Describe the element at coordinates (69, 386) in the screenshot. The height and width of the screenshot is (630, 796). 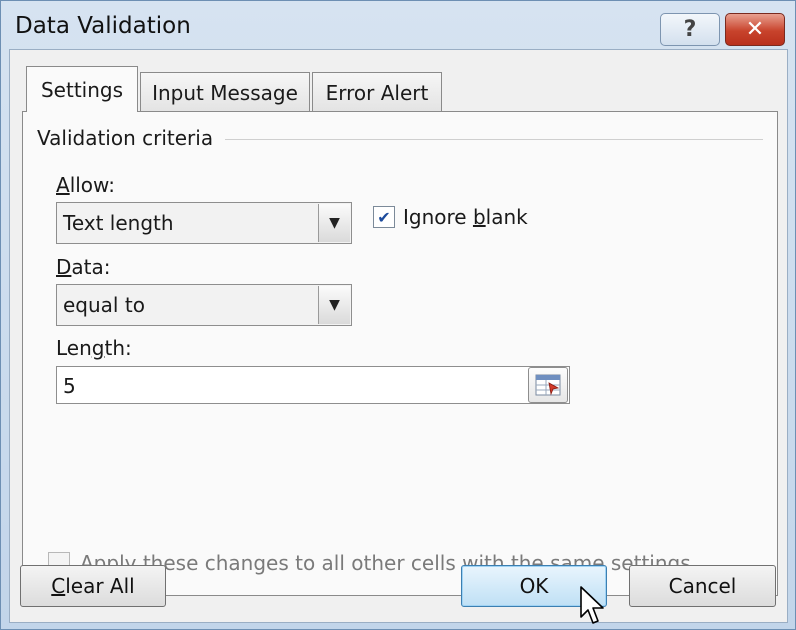
I see `length-value: 5` at that location.